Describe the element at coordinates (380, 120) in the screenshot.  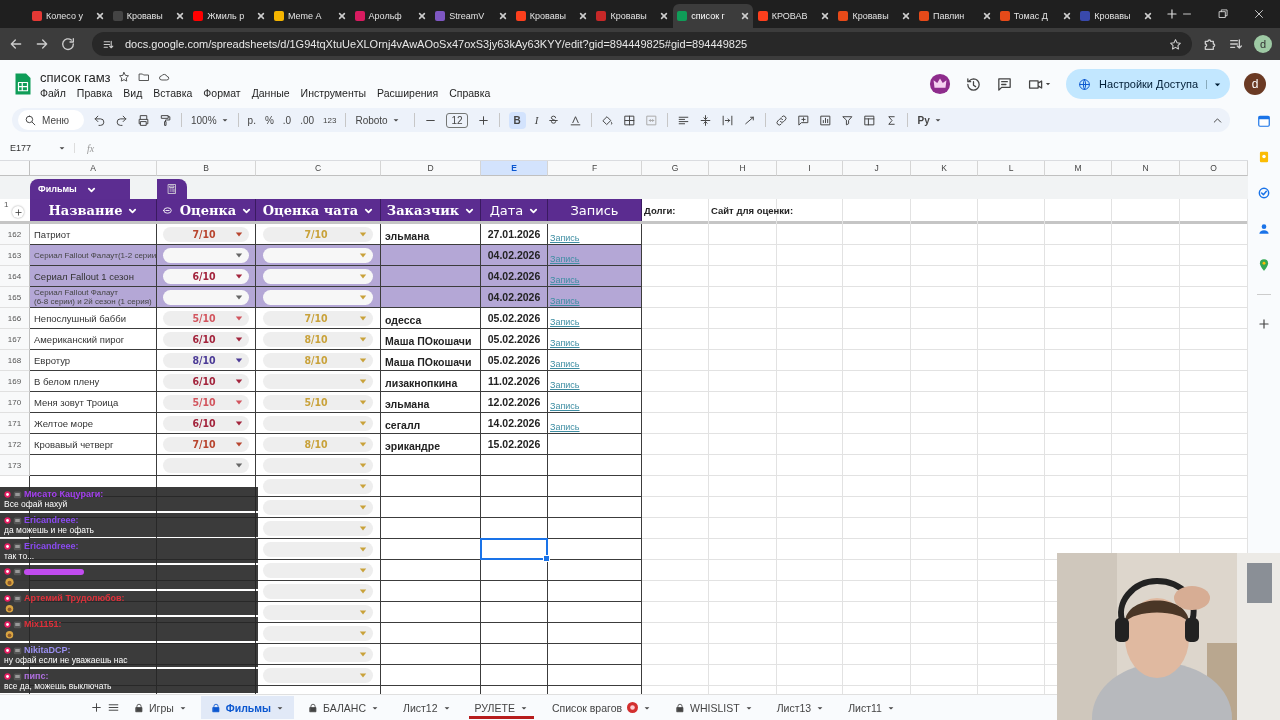
I see `font-dropdown: Roboto` at that location.